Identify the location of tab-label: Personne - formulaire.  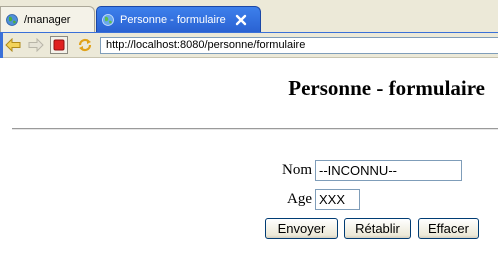
(173, 19).